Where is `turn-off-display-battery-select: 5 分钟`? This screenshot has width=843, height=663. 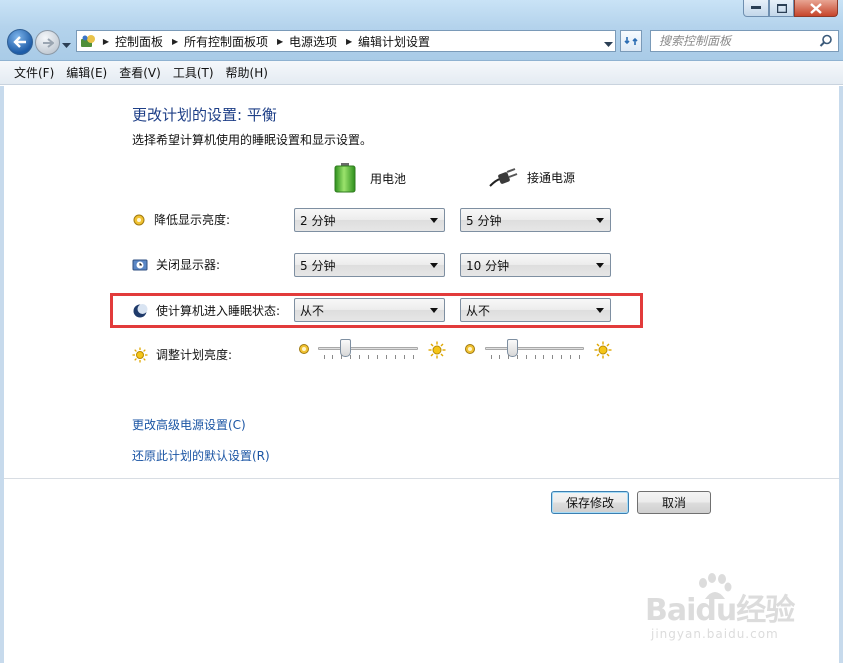
turn-off-display-battery-select: 5 分钟 is located at coordinates (369, 265).